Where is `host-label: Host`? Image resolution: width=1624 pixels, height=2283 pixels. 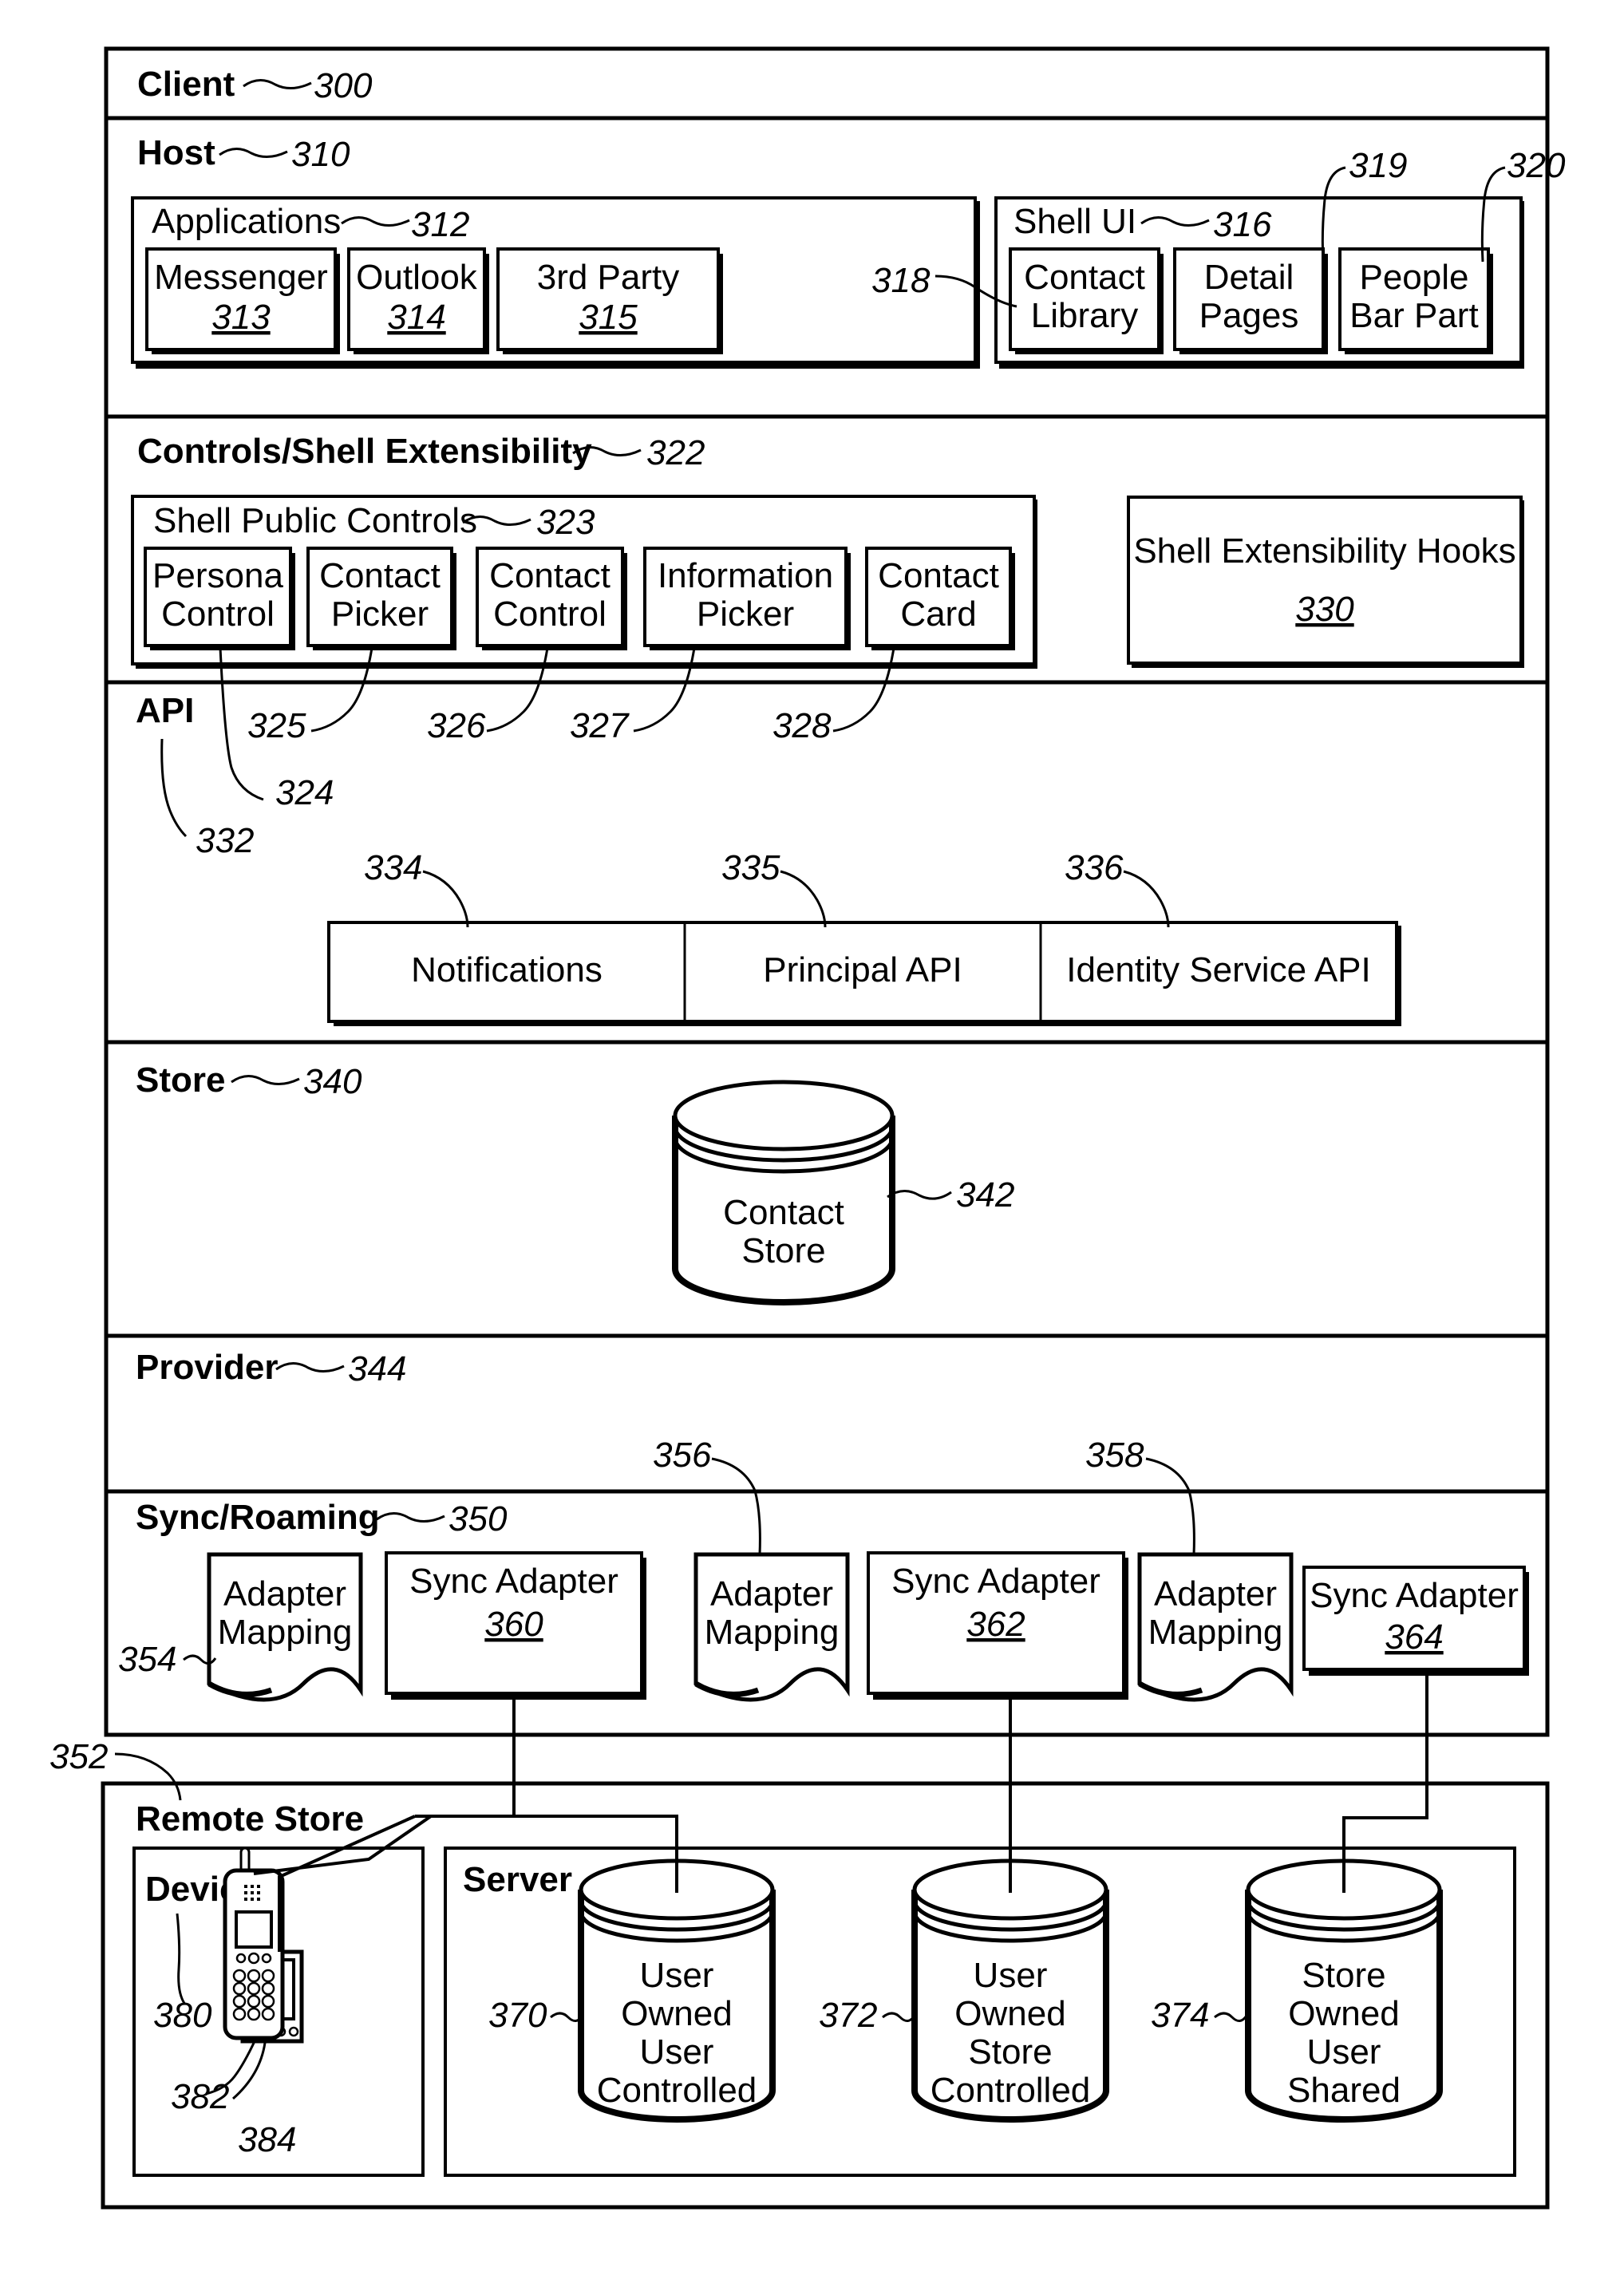 host-label: Host is located at coordinates (176, 152).